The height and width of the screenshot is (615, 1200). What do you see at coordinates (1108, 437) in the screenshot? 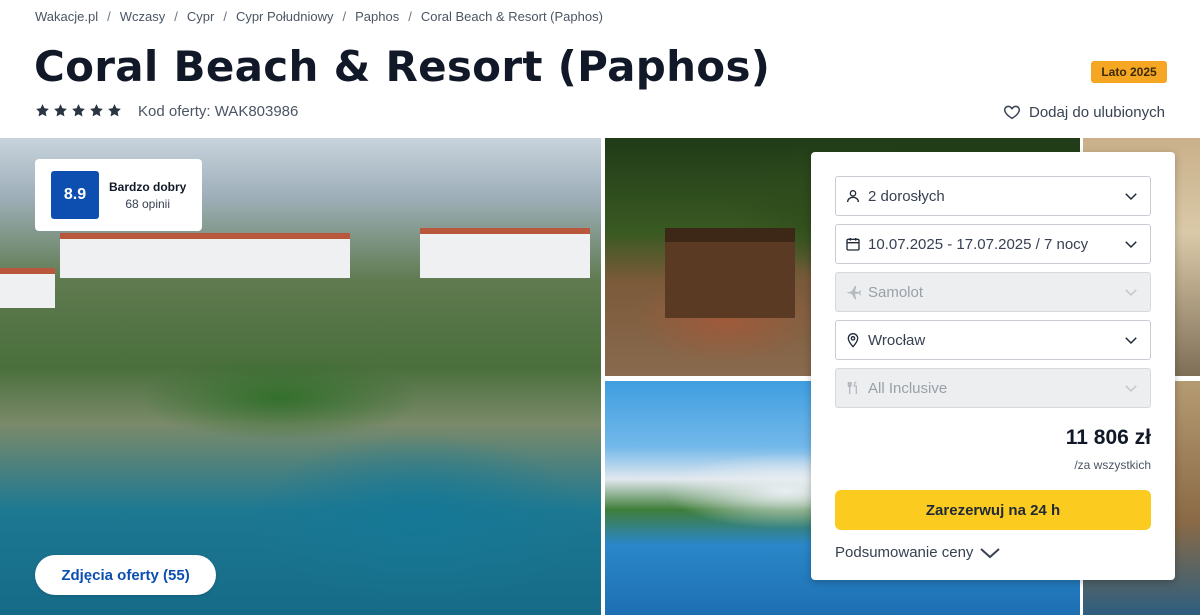
I see `total-price: 11 806 zł` at bounding box center [1108, 437].